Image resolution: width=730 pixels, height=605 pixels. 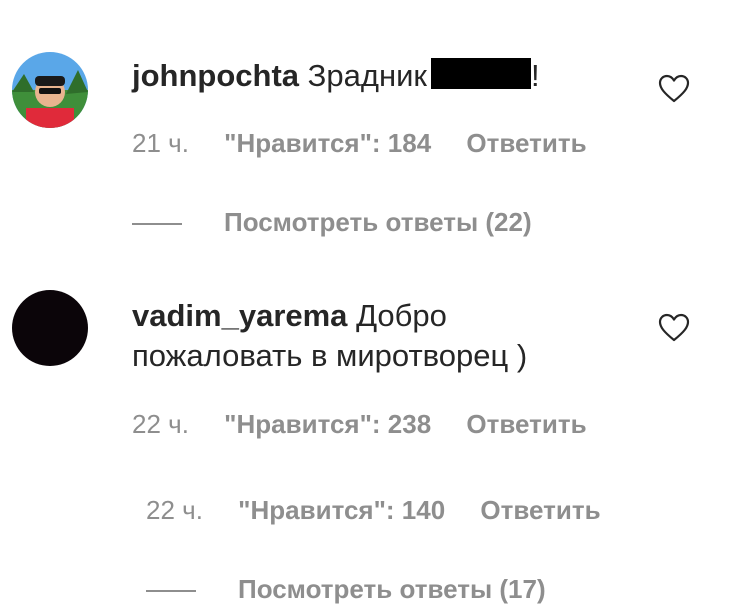 I want to click on view-replies-label: Посмотреть ответы (17), so click(x=392, y=589).